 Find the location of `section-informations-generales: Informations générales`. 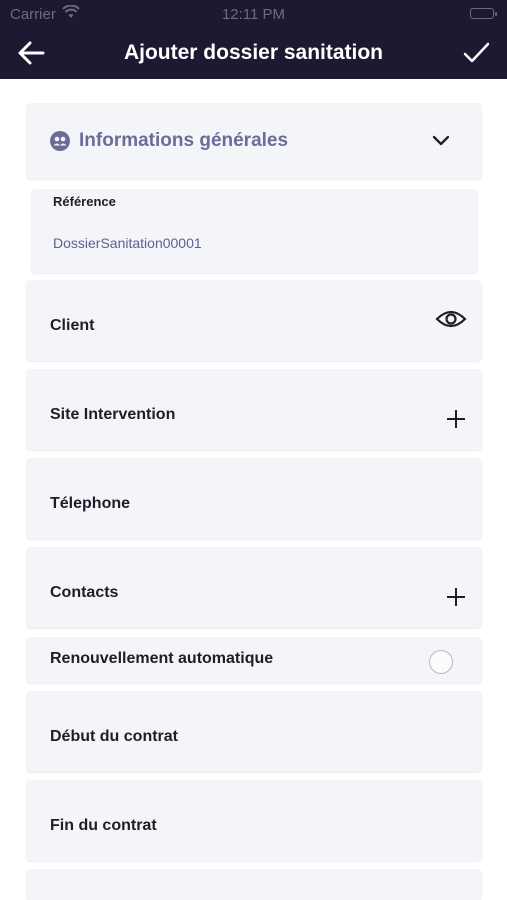

section-informations-generales: Informations générales is located at coordinates (254, 141).